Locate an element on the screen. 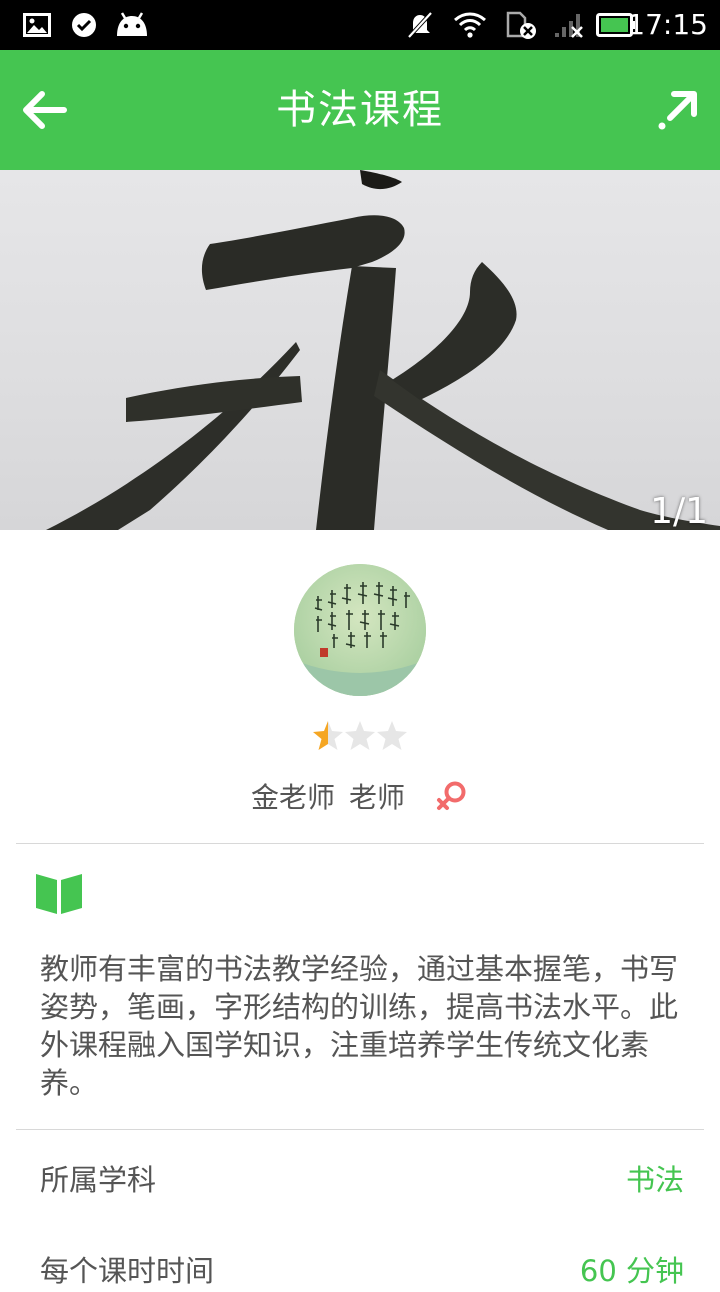 The width and height of the screenshot is (720, 1292). page-title: 书法课程 is located at coordinates (360, 110).